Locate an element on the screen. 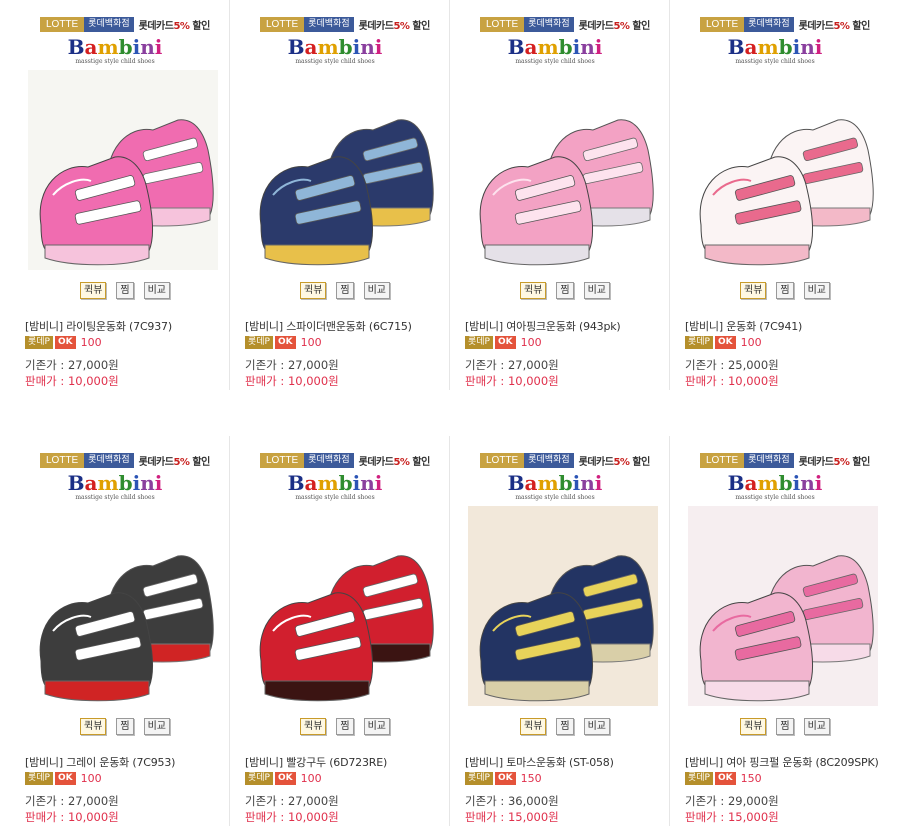 The image size is (905, 840). product-name: [밤비니] 운동화 (7C941) is located at coordinates (743, 326).